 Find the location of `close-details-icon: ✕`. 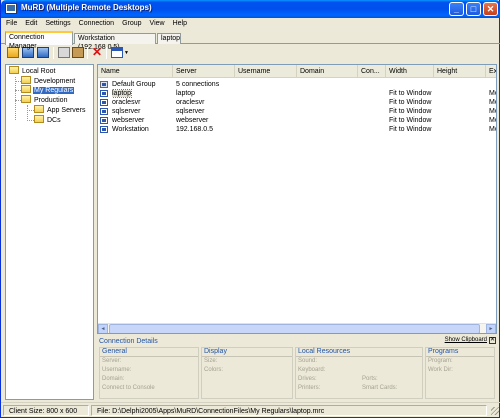

close-details-icon: ✕ is located at coordinates (492, 340).